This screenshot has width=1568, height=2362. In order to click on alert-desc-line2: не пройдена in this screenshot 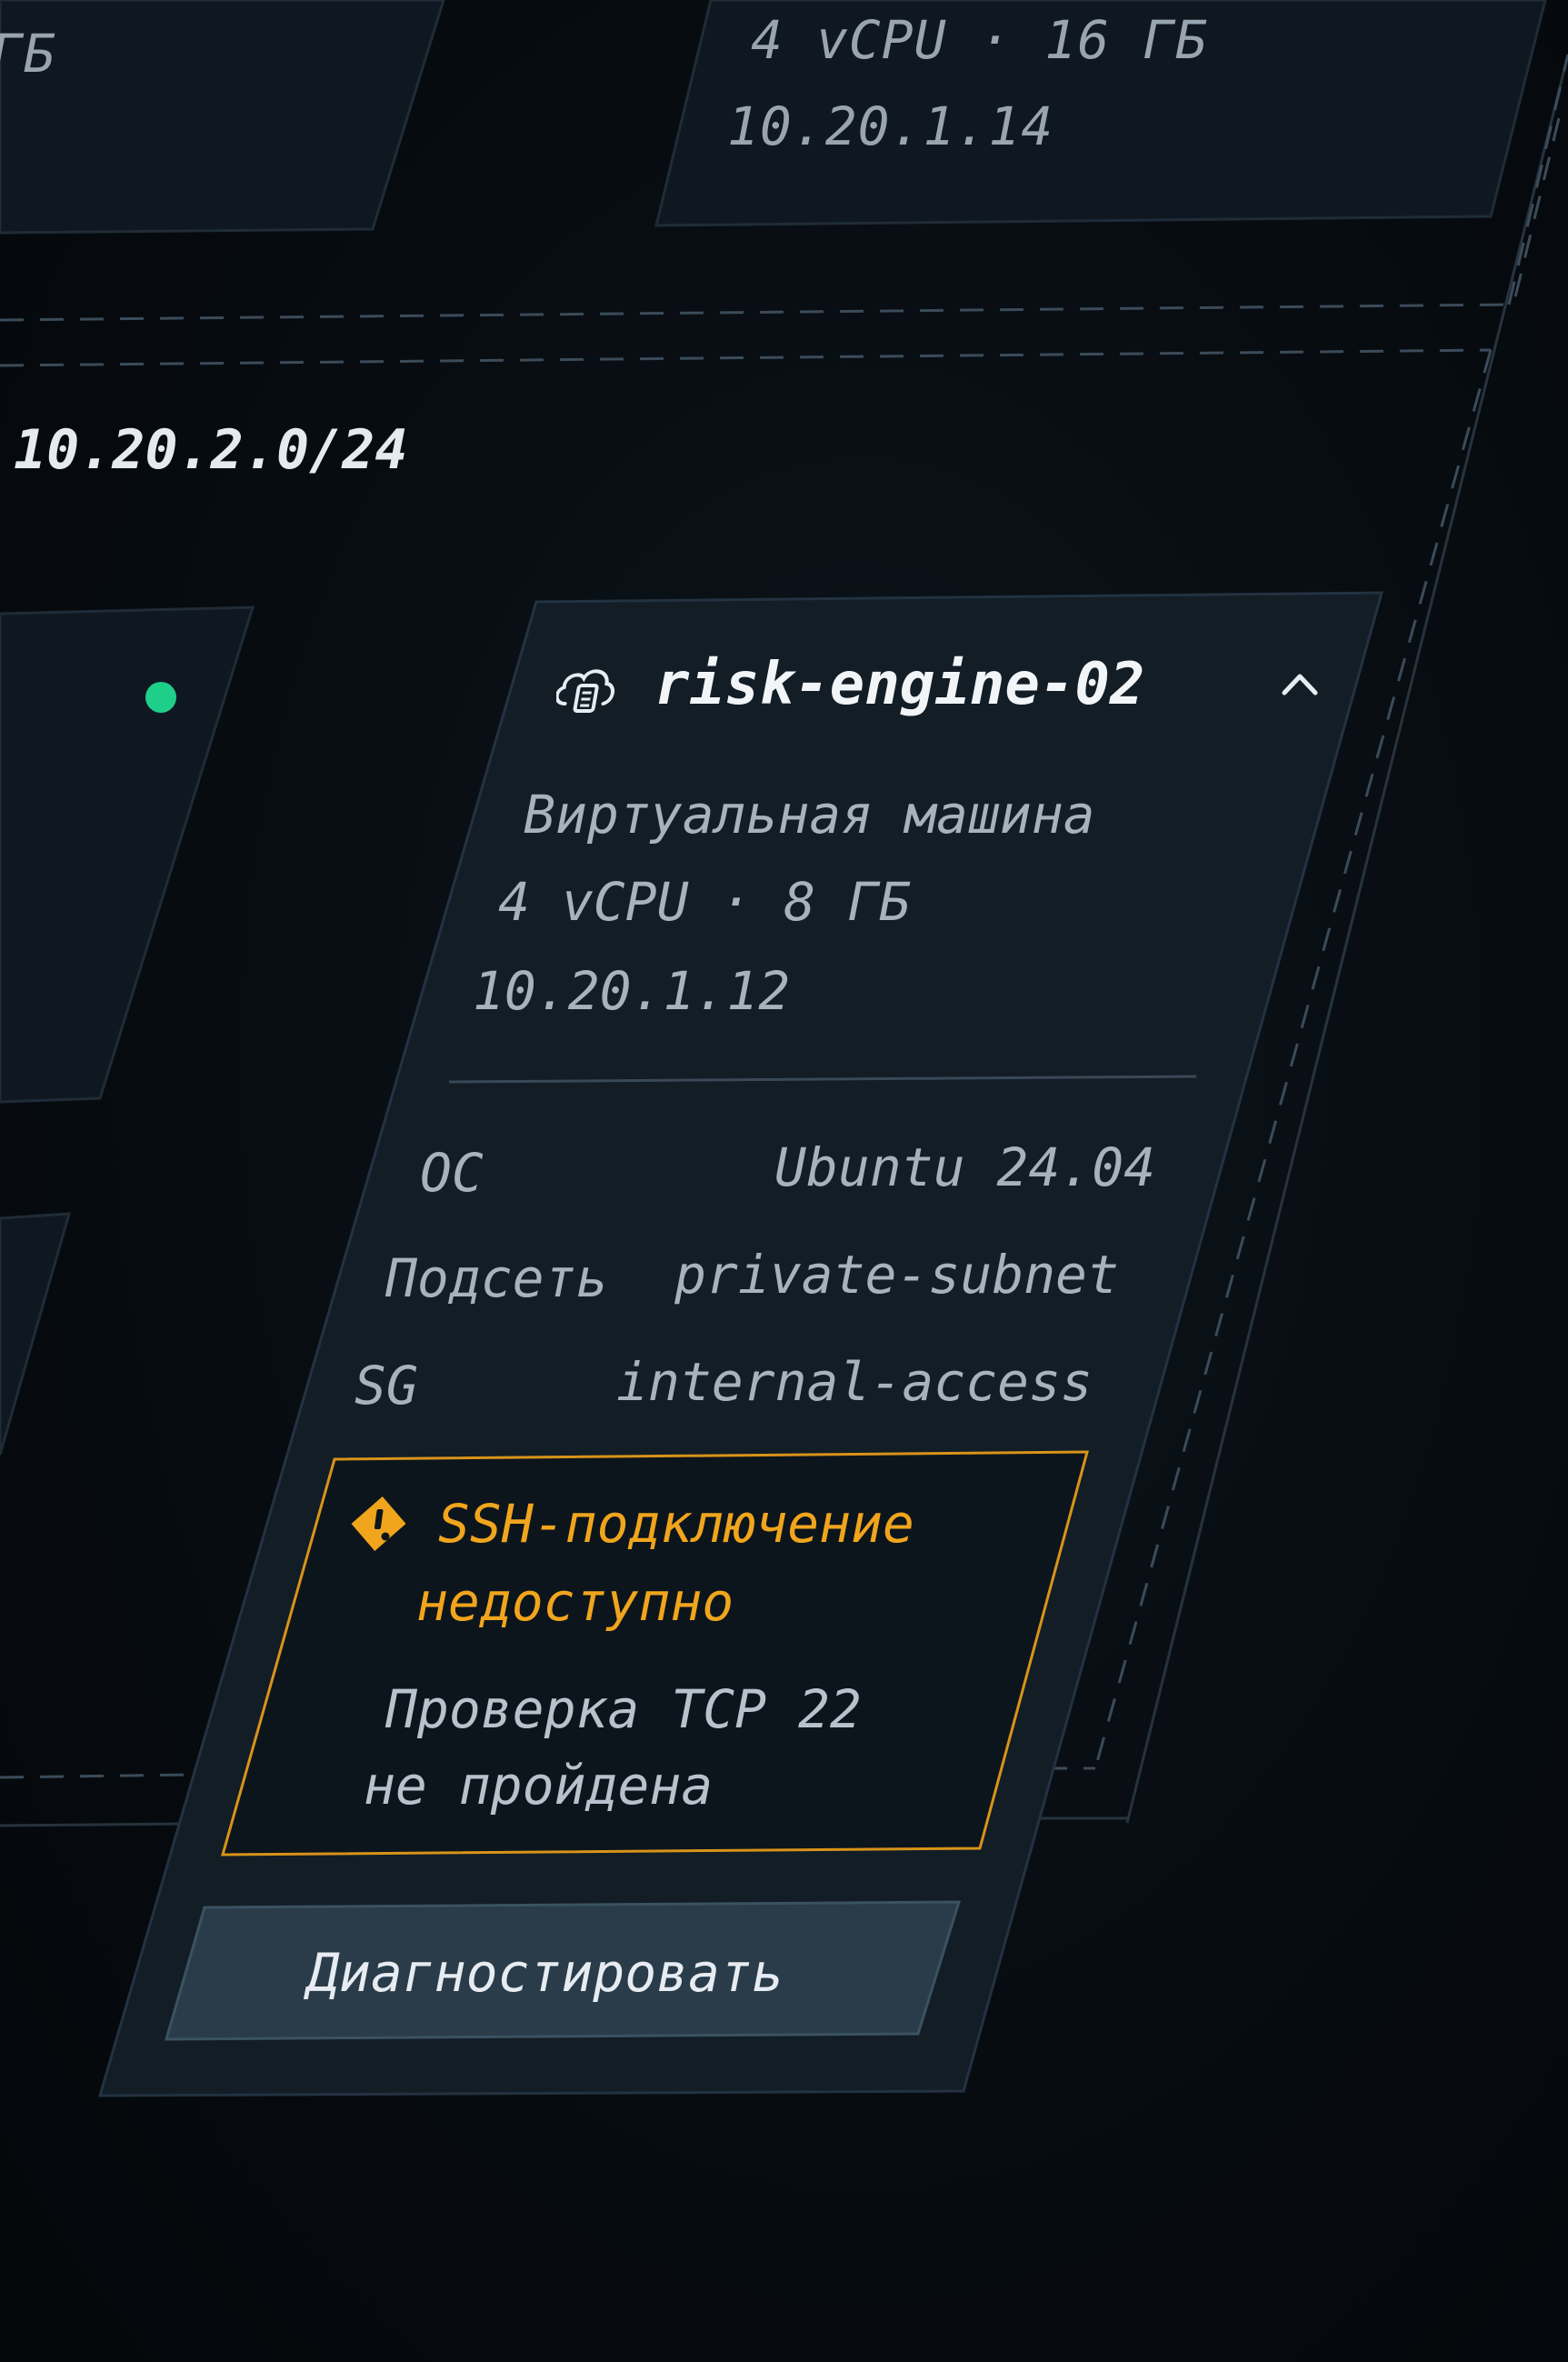, I will do `click(539, 1786)`.